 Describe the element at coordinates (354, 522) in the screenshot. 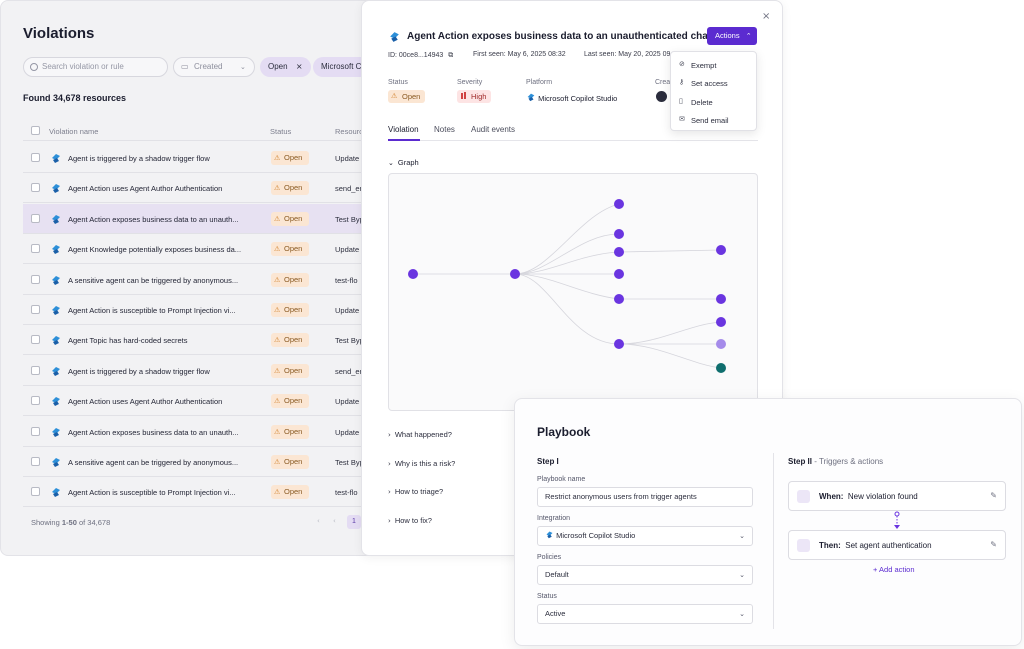

I see `page-button: 1` at that location.